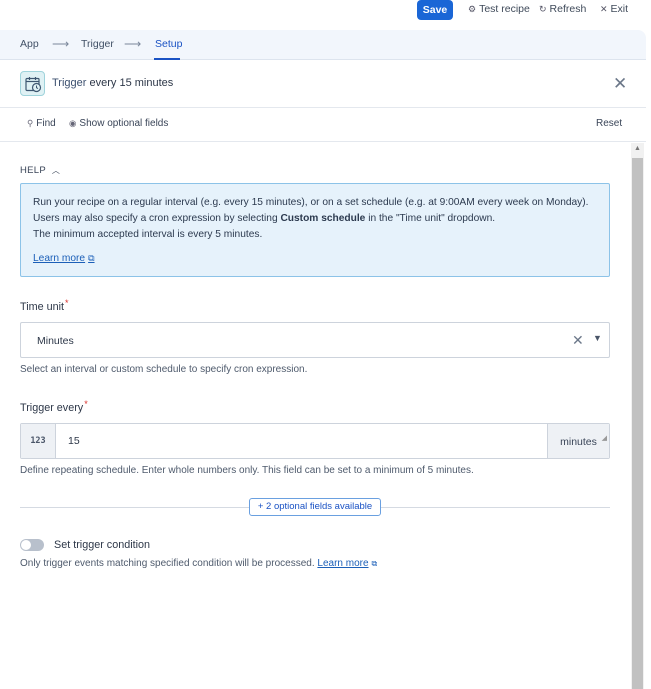 This screenshot has height=689, width=651. What do you see at coordinates (323, 218) in the screenshot?
I see `help-text-bold: Custom schedule` at bounding box center [323, 218].